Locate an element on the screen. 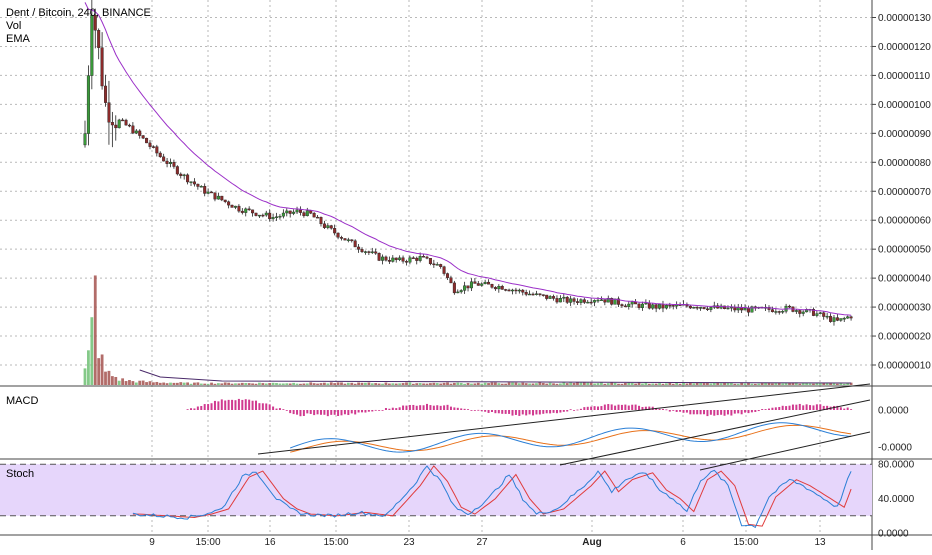 The width and height of the screenshot is (932, 555). chart-legend: Dent / Bitcoin, 240, BINANCE Vol EMA is located at coordinates (78, 26).